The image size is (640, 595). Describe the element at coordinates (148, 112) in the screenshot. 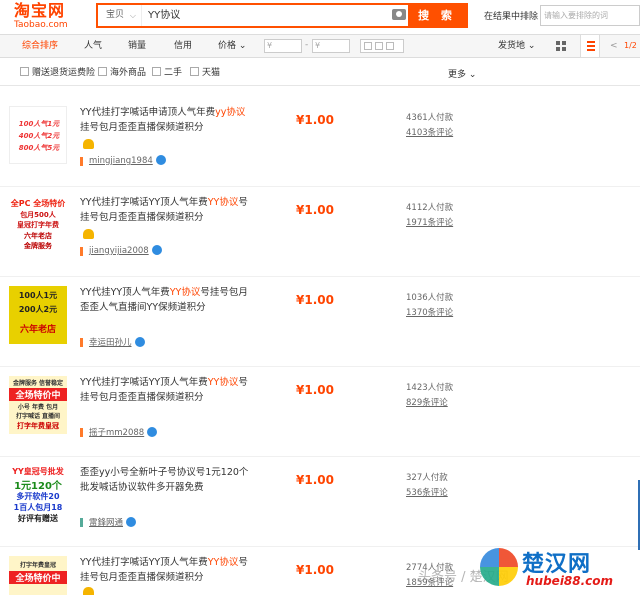

I see `title-text: YY代挂打字喊话申请顶人气年费` at that location.